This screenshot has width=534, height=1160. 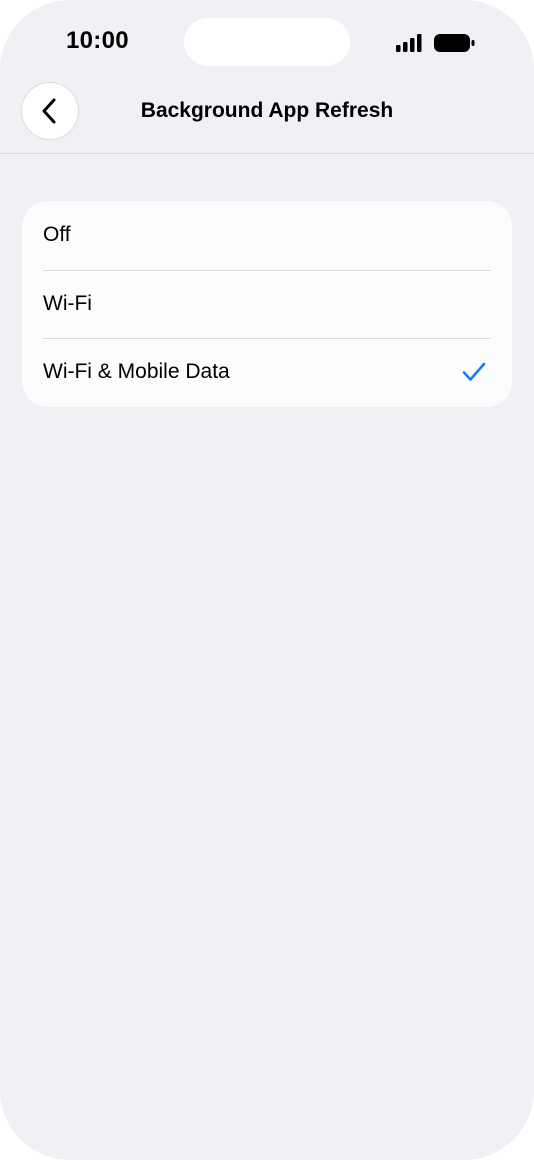 I want to click on dynamic-island, so click(x=267, y=42).